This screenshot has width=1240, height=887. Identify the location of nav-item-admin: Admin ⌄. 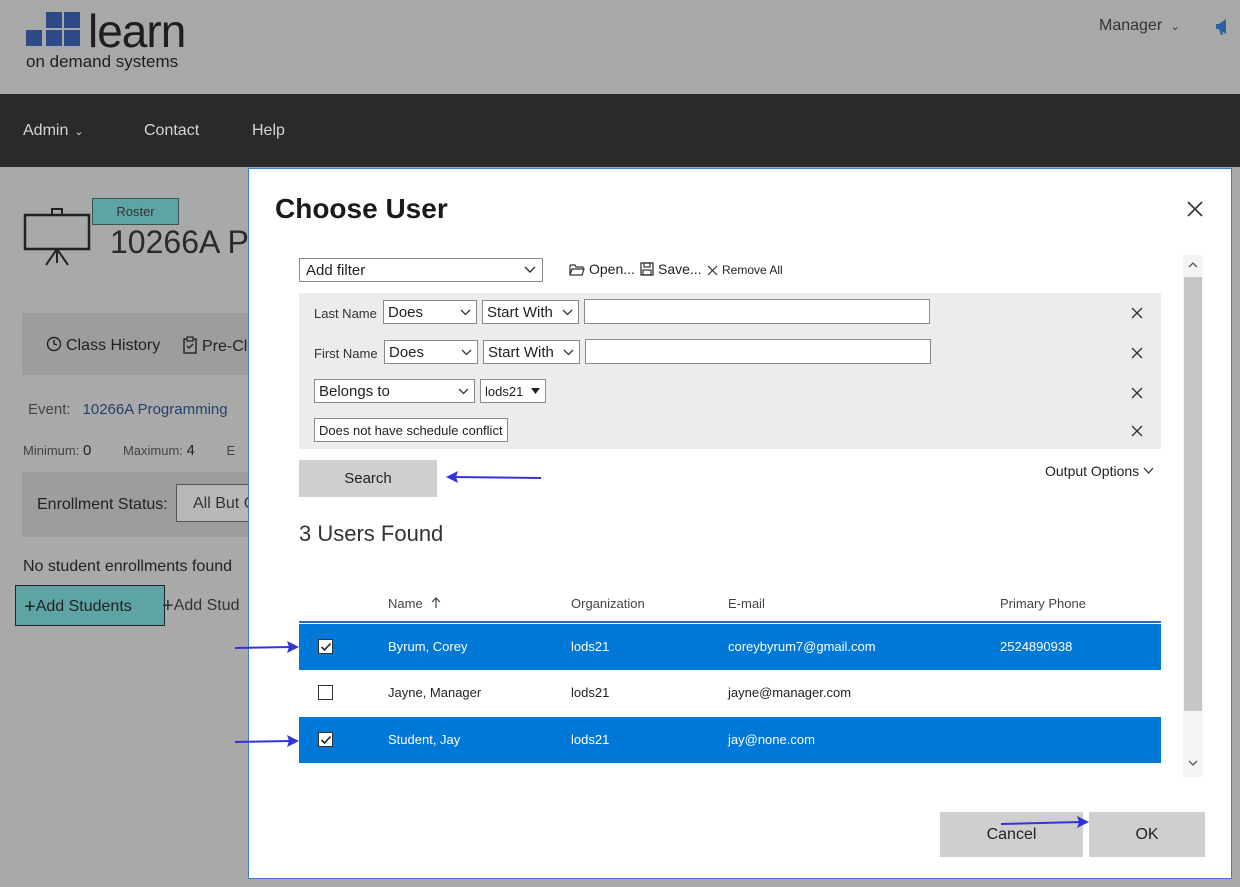
(53, 131).